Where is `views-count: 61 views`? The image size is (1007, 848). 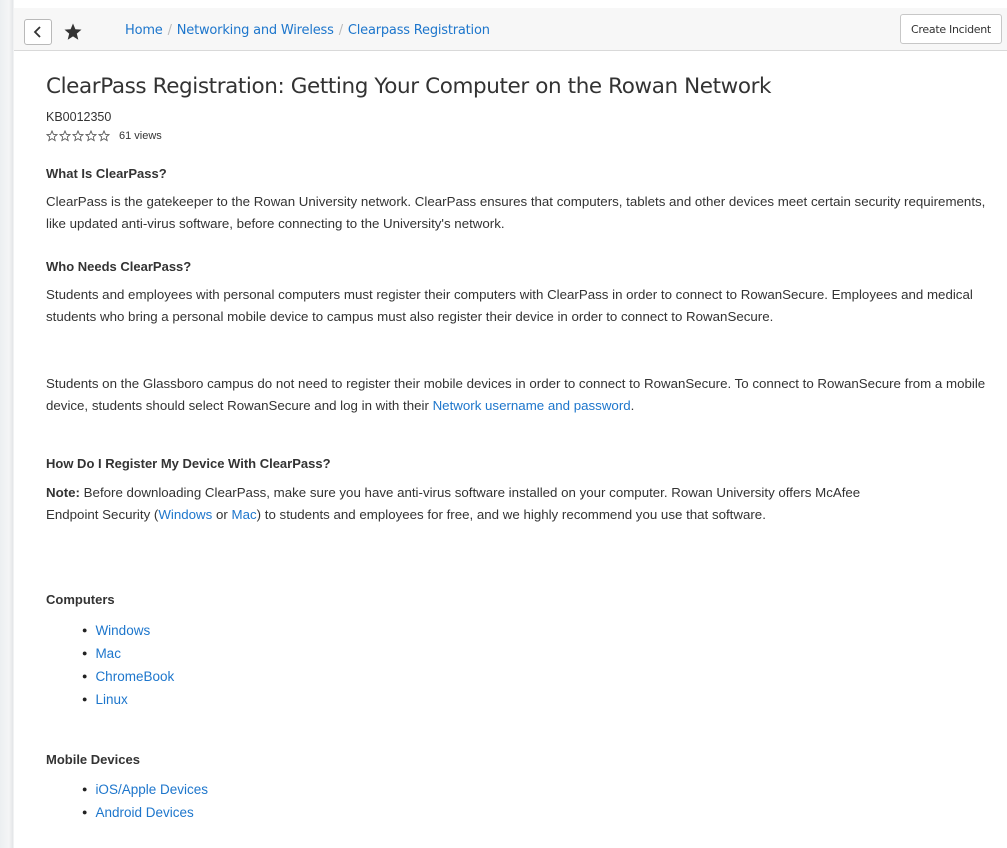
views-count: 61 views is located at coordinates (140, 136).